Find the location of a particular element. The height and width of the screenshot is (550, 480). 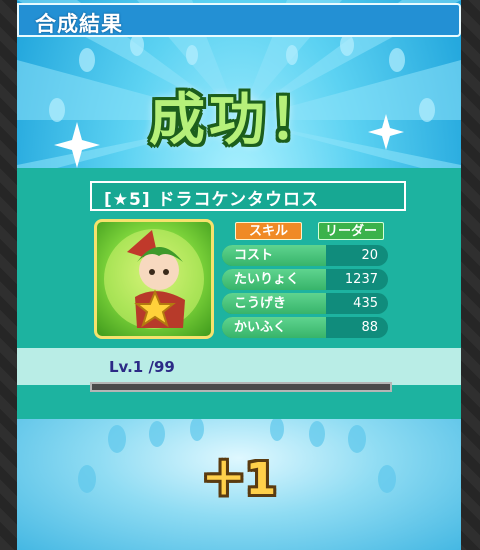

stat-label: こうげき is located at coordinates (274, 303).